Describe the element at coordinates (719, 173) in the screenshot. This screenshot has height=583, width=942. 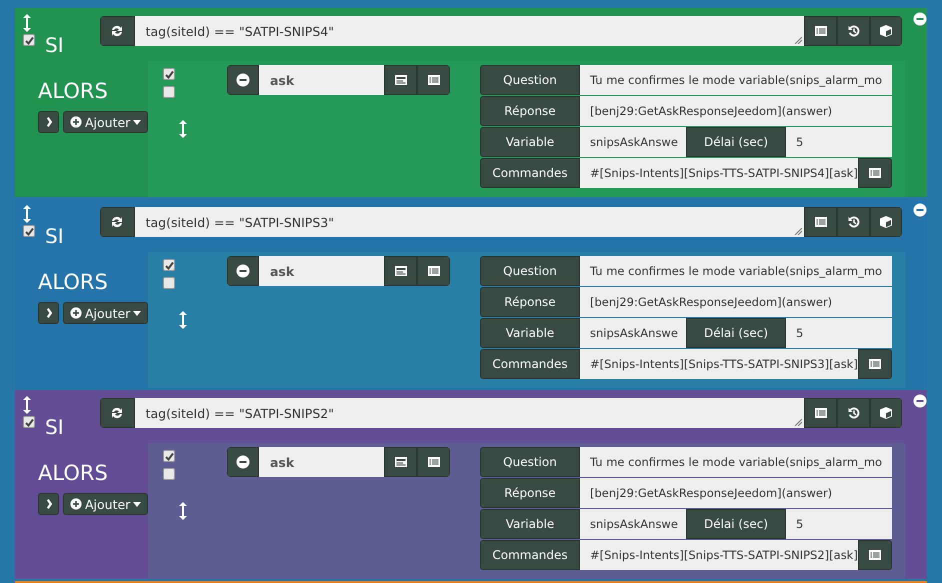
I see `commands-field: #[Snips-Intents][Snips-TTS-SATPI-SNIPS4][ask]` at that location.